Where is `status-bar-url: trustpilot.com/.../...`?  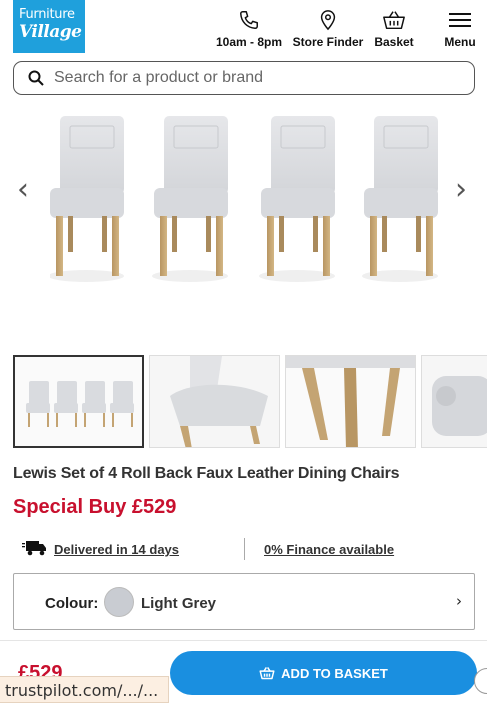 status-bar-url: trustpilot.com/.../... is located at coordinates (85, 689).